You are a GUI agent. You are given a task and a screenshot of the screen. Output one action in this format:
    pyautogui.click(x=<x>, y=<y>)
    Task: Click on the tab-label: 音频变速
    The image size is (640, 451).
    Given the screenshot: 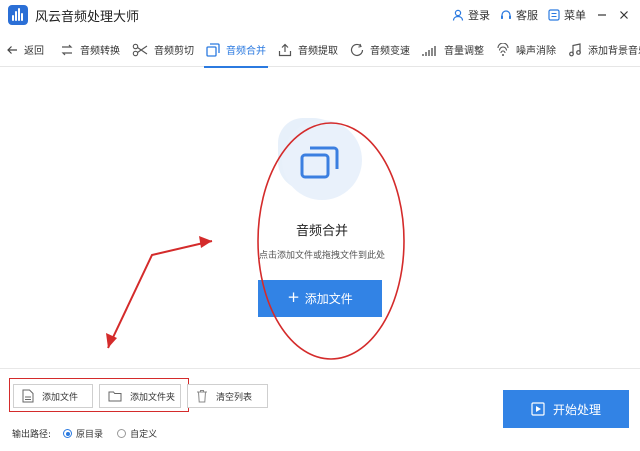 What is the action you would take?
    pyautogui.click(x=390, y=51)
    